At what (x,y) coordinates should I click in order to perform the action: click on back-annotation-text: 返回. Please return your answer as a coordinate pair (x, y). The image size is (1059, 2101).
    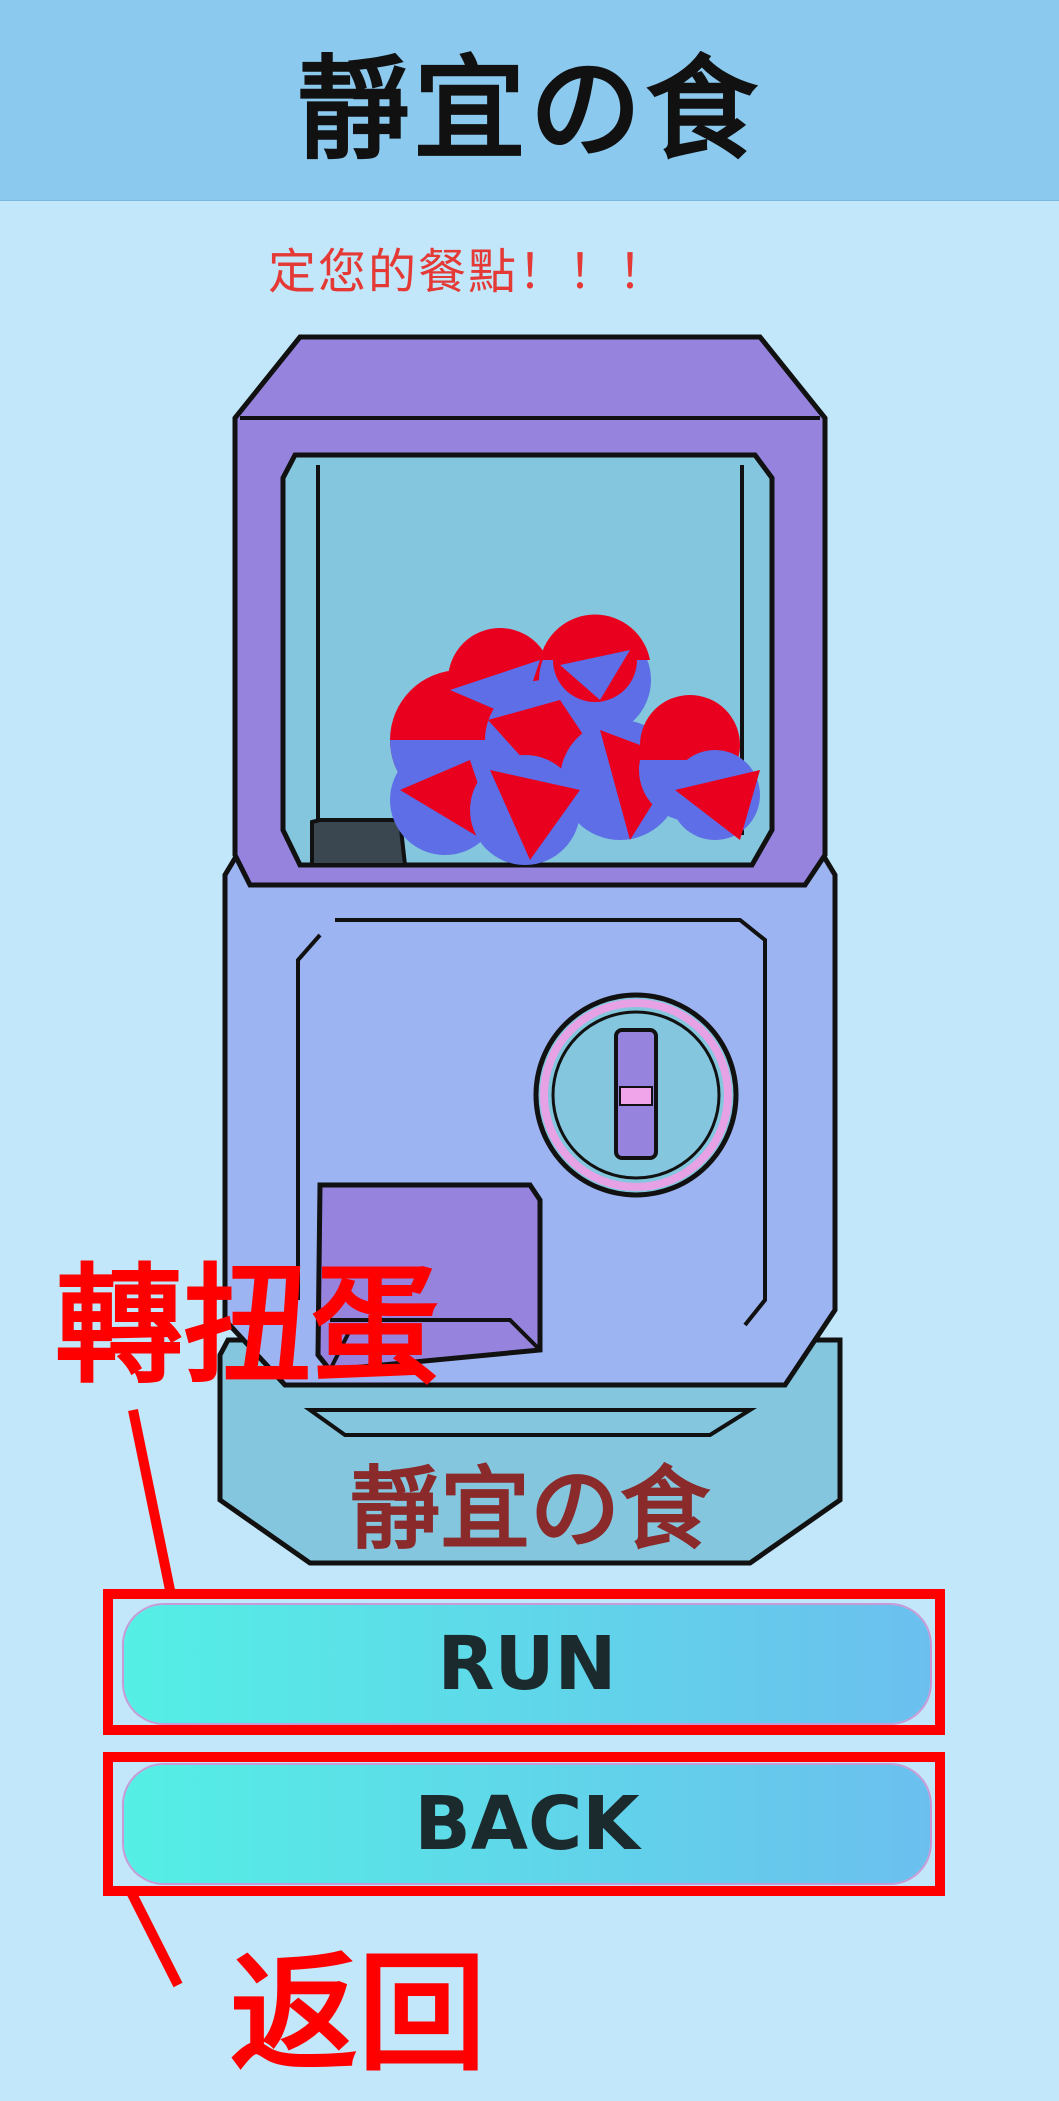
    Looking at the image, I should click on (358, 2014).